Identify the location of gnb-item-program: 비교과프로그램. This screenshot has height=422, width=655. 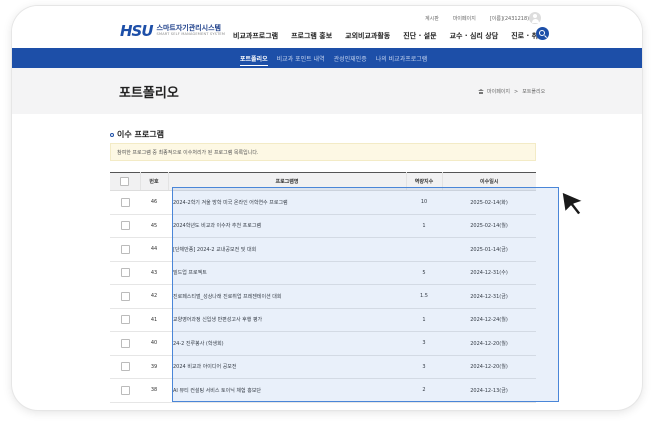
(255, 36).